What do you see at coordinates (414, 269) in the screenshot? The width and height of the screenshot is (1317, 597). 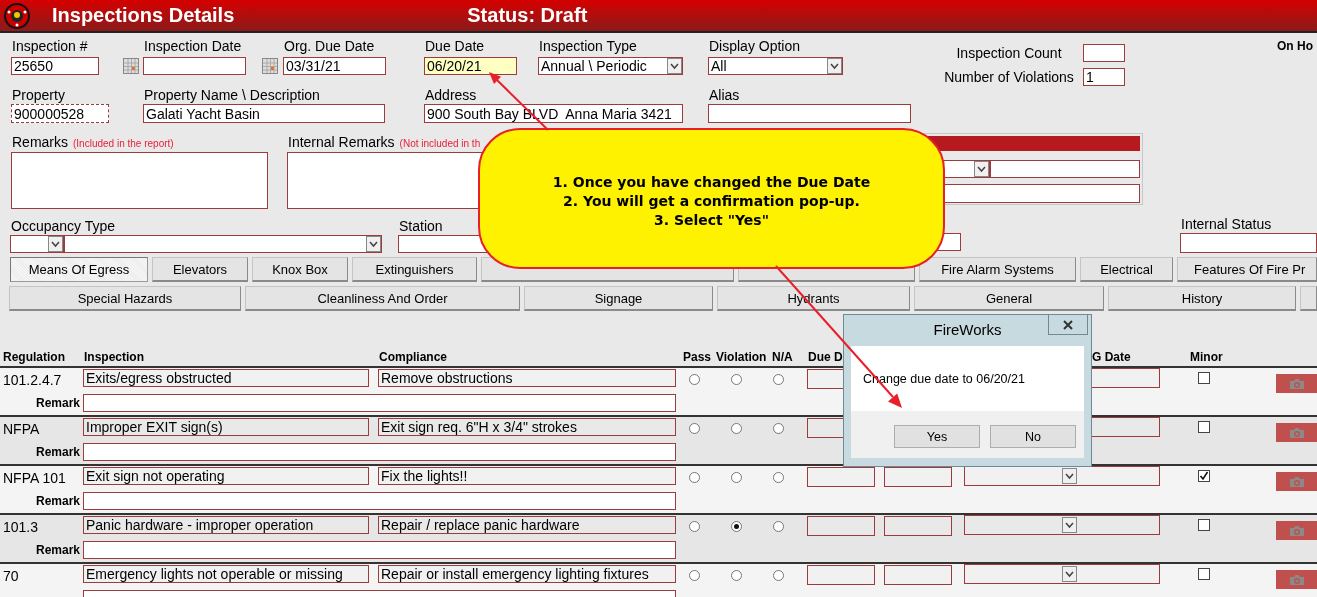 I see `tab: Extinguishers` at bounding box center [414, 269].